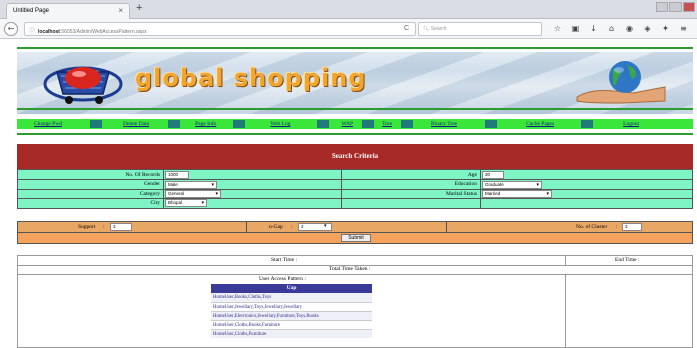 The image size is (697, 348). I want to click on category-label: Category, so click(149, 194).